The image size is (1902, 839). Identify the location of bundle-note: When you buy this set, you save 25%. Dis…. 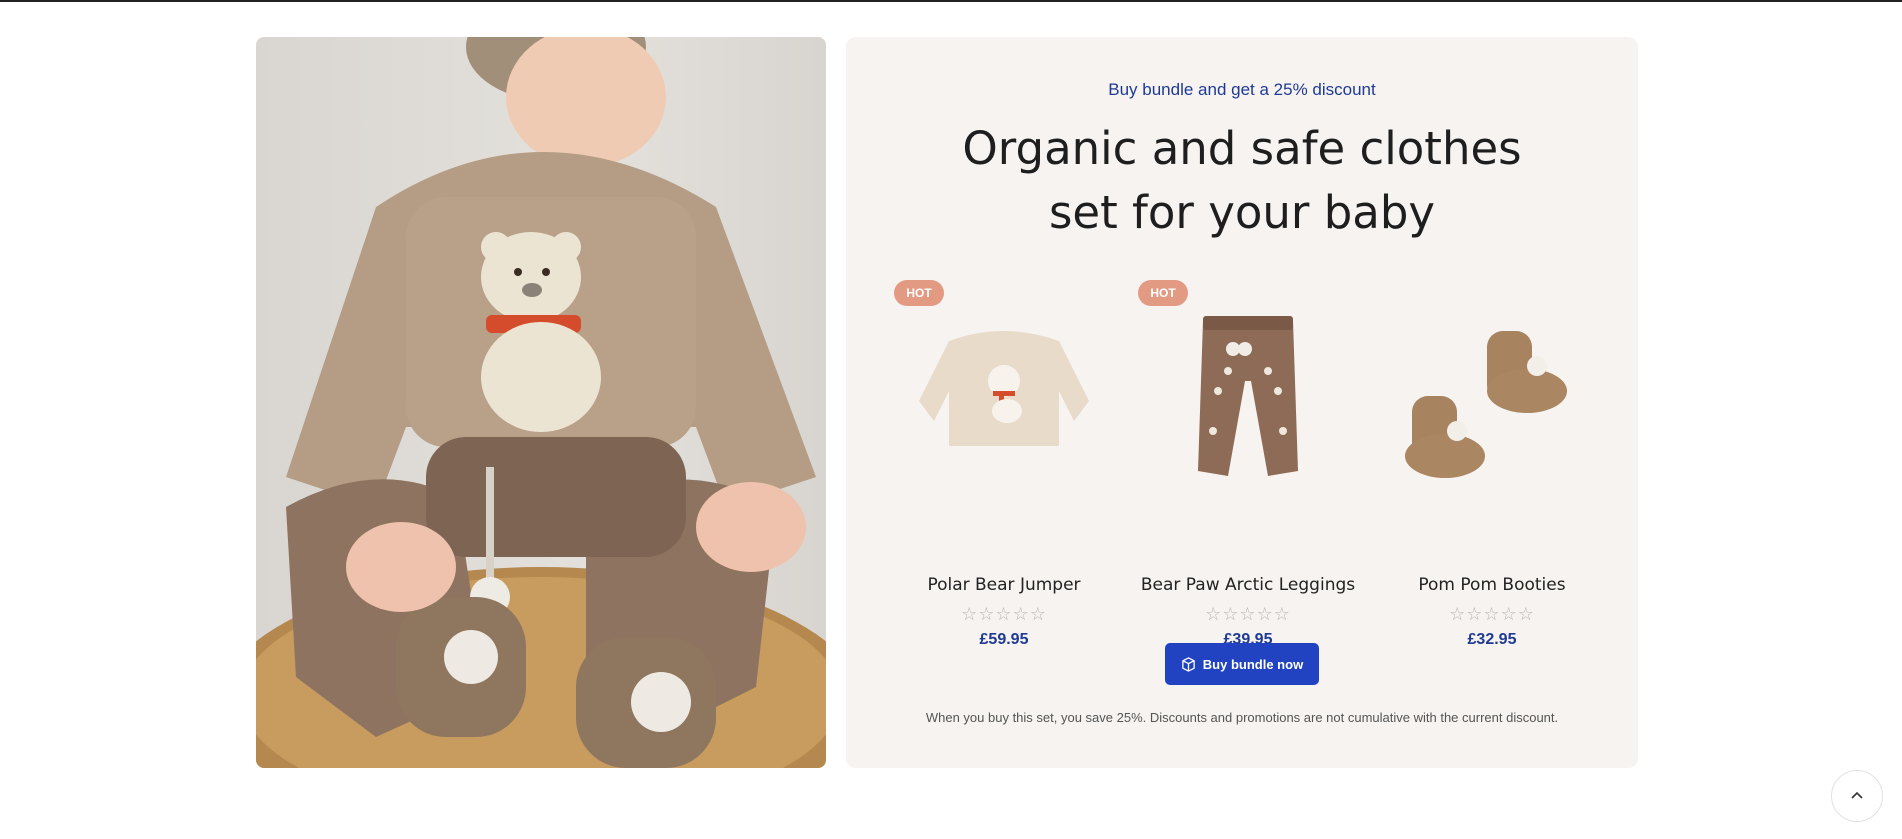
(1242, 717).